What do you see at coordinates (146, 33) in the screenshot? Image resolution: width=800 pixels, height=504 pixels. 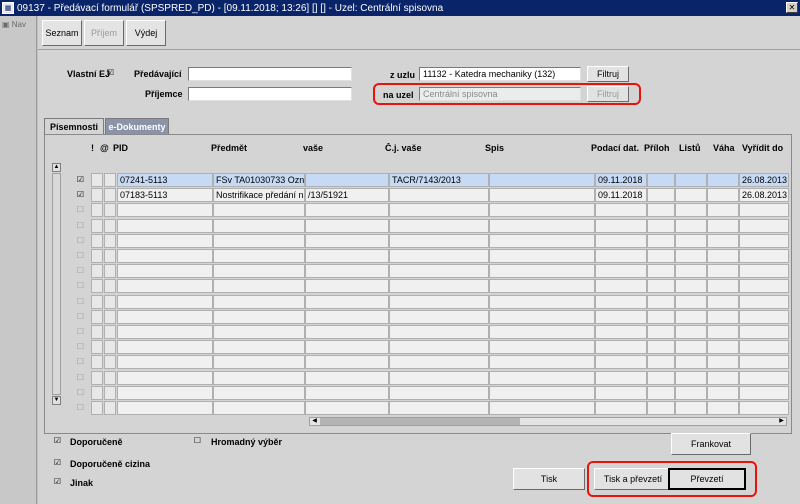 I see `vydej-button: Výdej` at bounding box center [146, 33].